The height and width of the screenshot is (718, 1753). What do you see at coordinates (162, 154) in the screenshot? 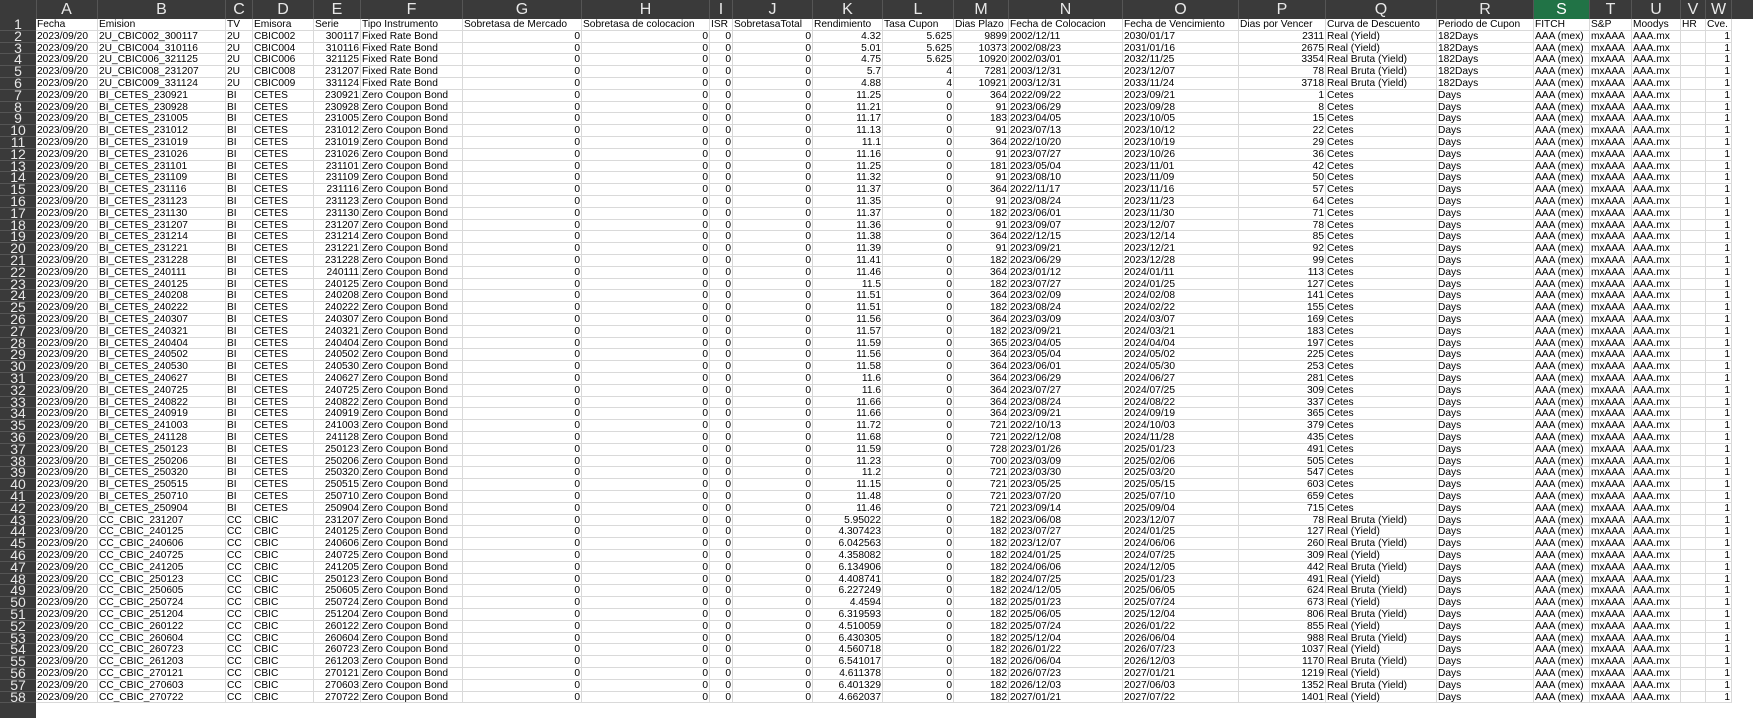
I see `table-cell: BI_CETES_231026` at bounding box center [162, 154].